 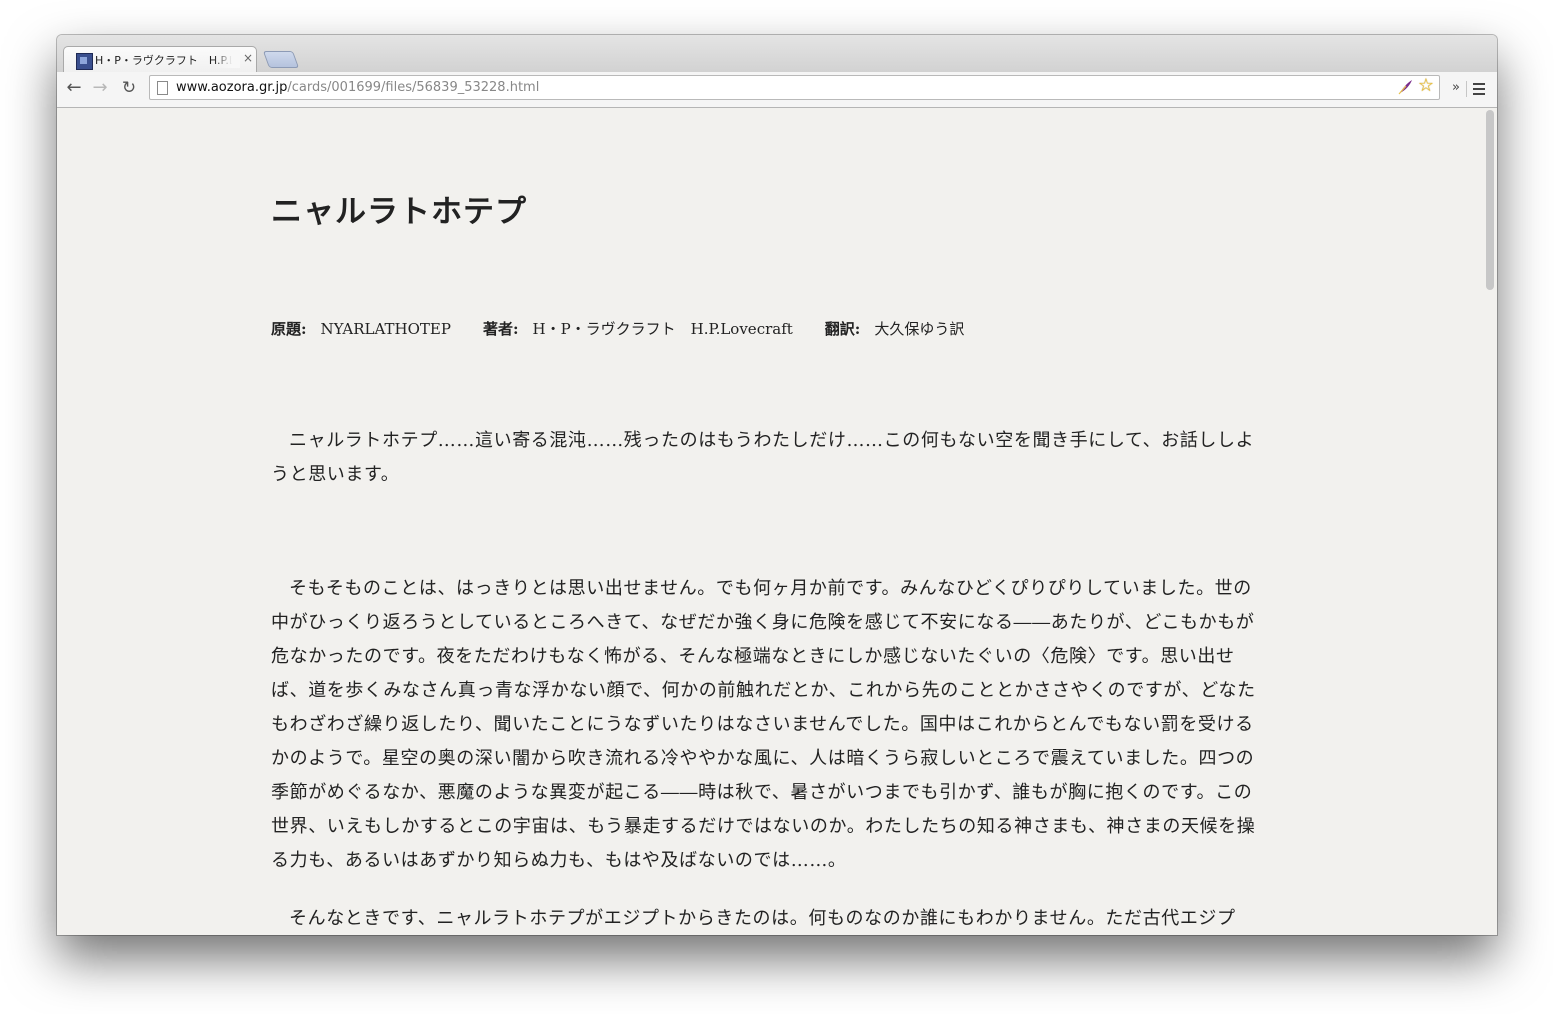 I want to click on page-title: ニャルラトホテプ, so click(x=399, y=212).